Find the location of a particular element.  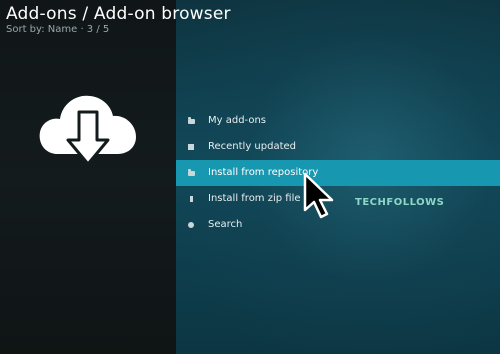

menu-item-install-from-repository: Install from repository is located at coordinates (338, 173).